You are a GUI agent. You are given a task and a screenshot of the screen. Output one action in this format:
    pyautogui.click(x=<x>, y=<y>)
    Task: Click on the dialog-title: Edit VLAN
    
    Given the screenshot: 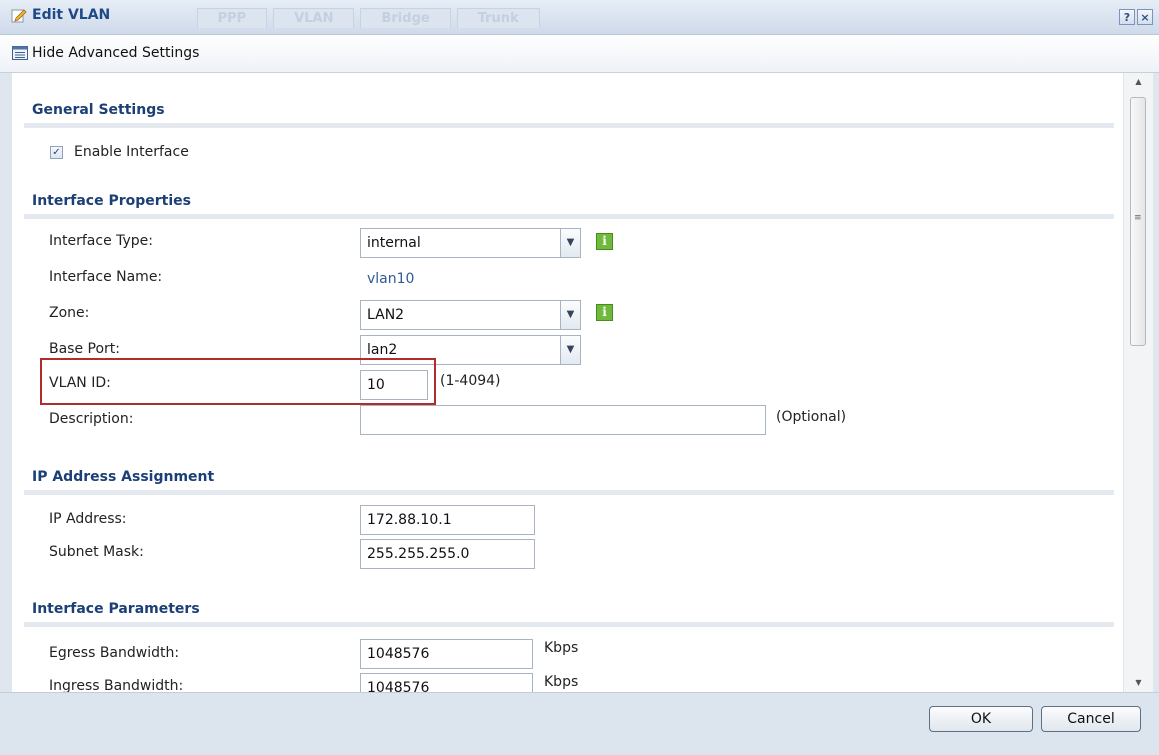 What is the action you would take?
    pyautogui.click(x=60, y=15)
    